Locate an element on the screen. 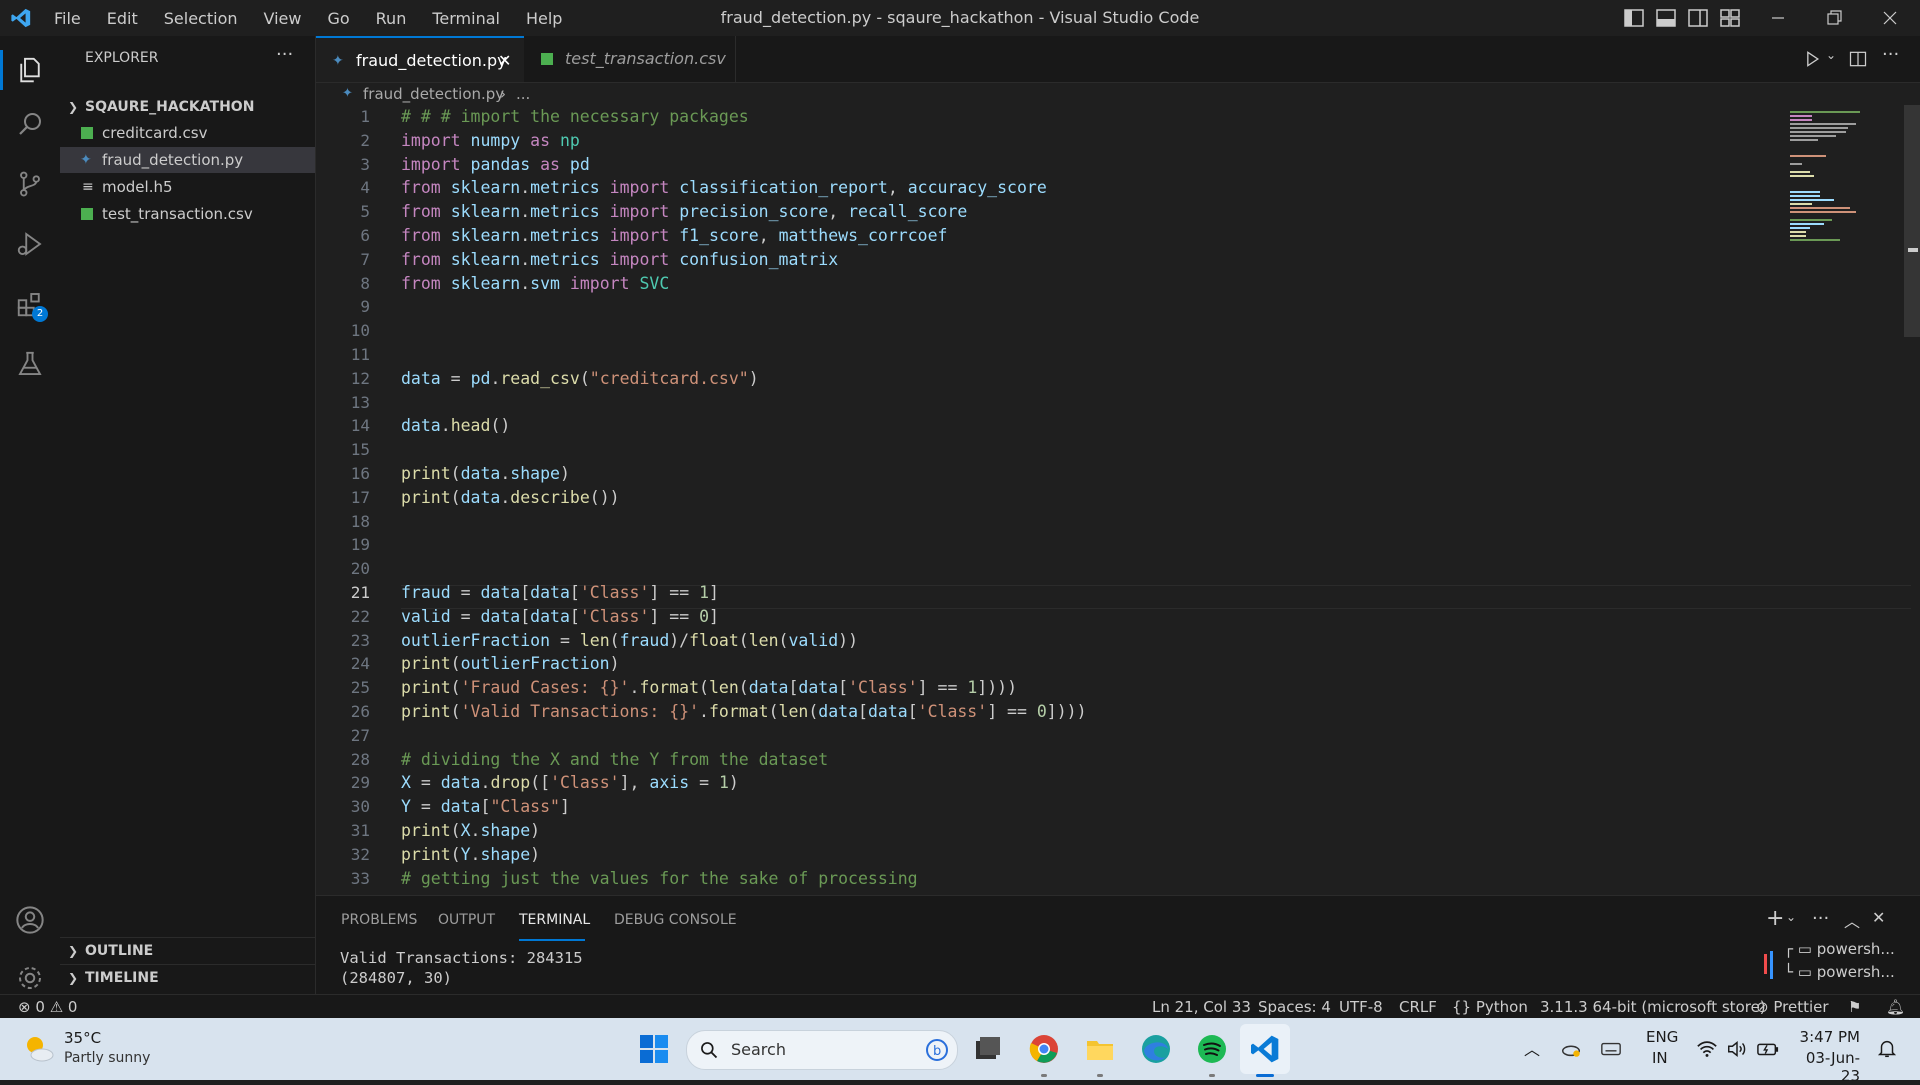 This screenshot has width=1920, height=1085. timeline-section: ❯ TIMELINE is located at coordinates (187, 977).